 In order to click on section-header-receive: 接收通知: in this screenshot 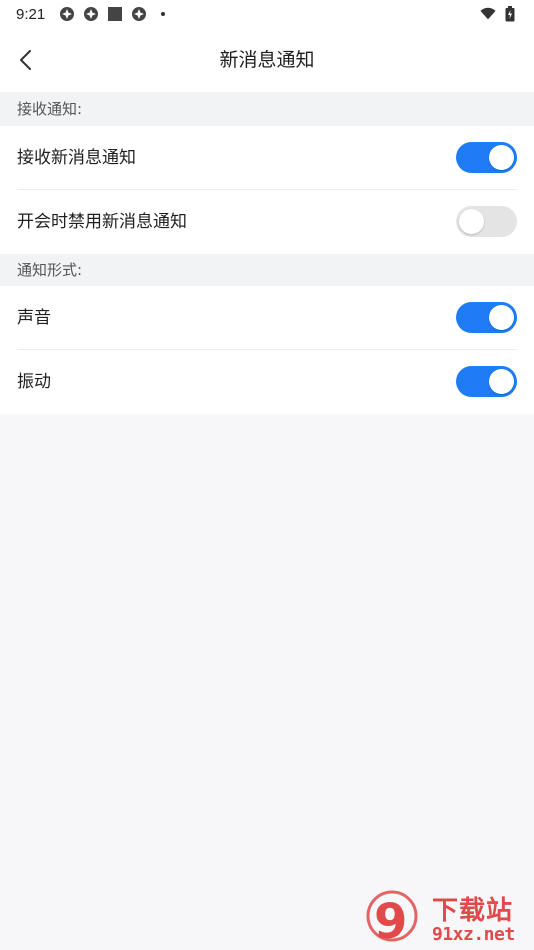, I will do `click(267, 109)`.